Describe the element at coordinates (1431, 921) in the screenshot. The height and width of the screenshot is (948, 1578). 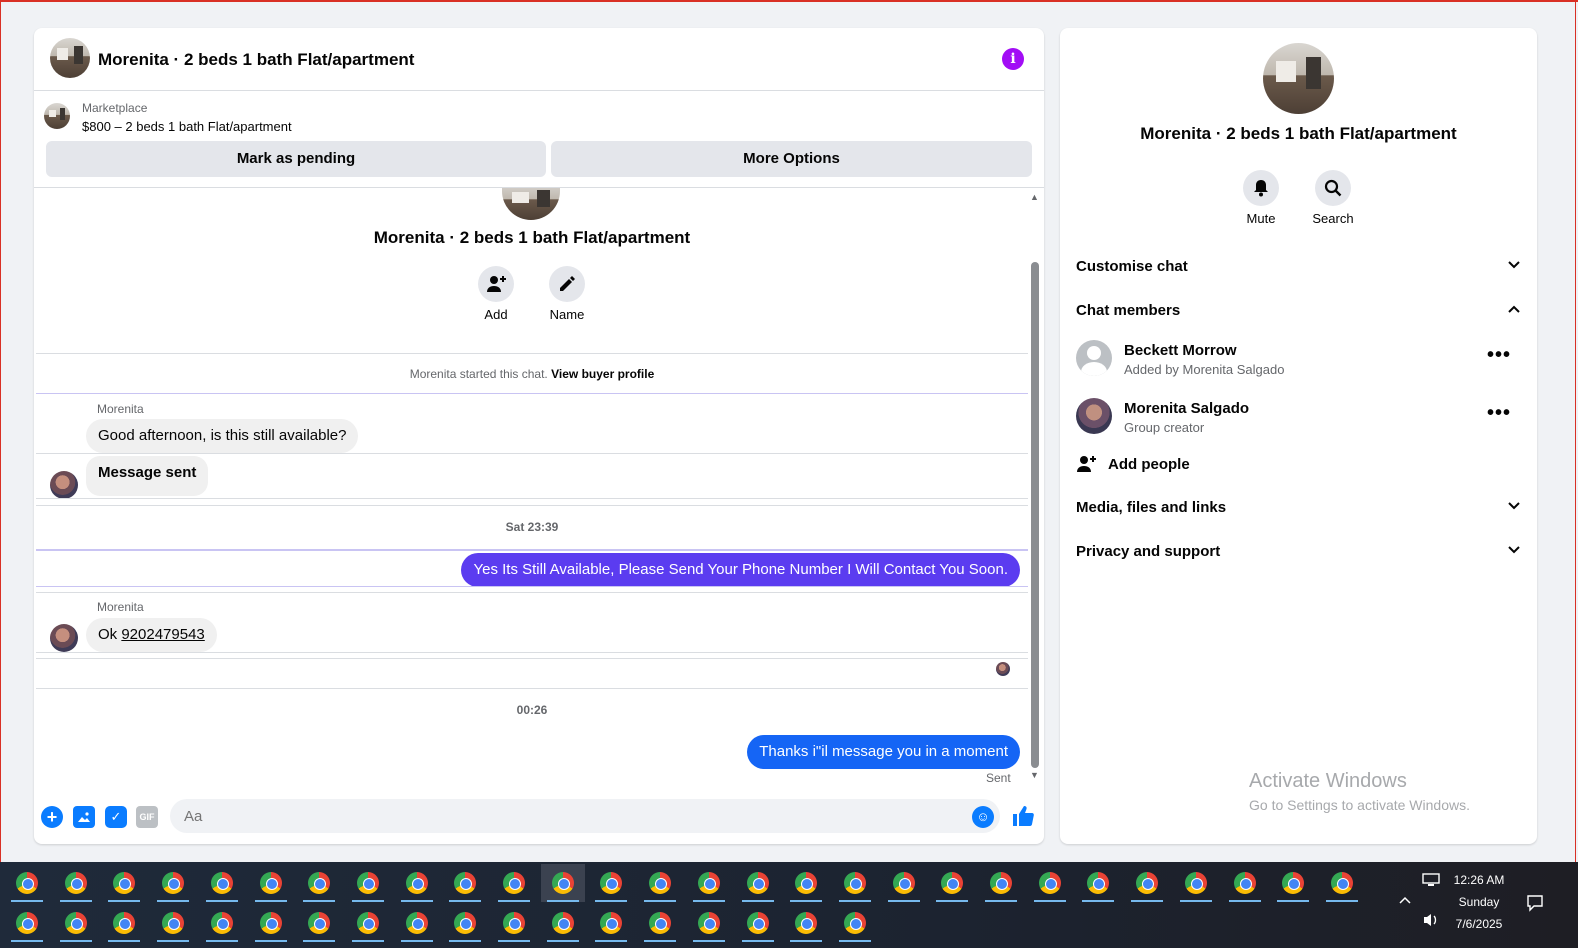
I see `volume-icon` at that location.